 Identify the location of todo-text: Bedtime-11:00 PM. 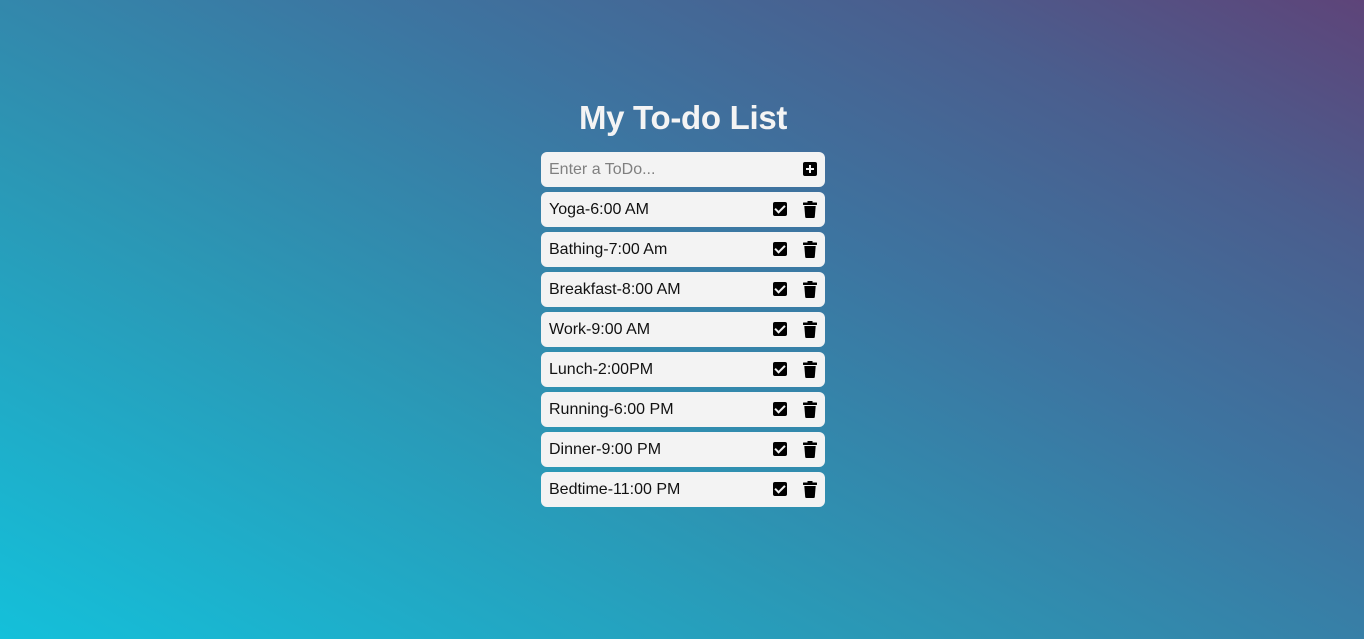
(615, 489).